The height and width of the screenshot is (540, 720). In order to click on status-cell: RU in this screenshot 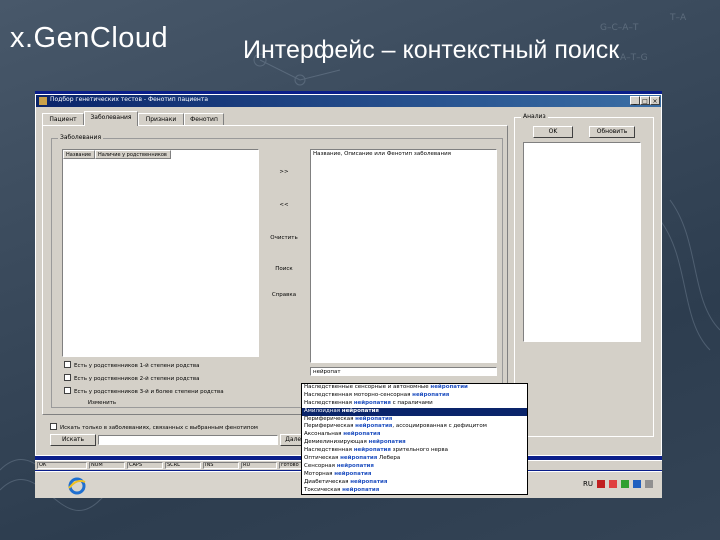, I will do `click(259, 465)`.